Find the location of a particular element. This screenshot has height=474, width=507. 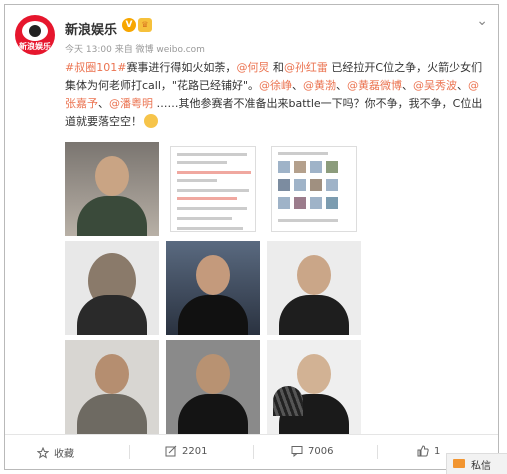

like-button: 1 is located at coordinates (428, 451).